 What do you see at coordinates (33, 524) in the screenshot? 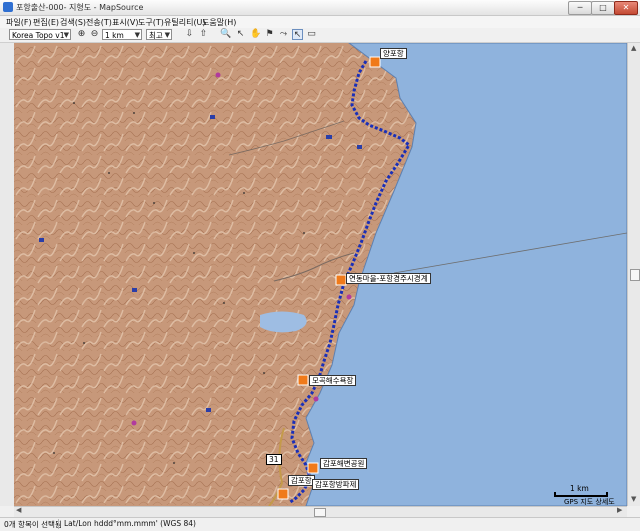
I see `selection-status: 0개 항목이 선택됨` at bounding box center [33, 524].